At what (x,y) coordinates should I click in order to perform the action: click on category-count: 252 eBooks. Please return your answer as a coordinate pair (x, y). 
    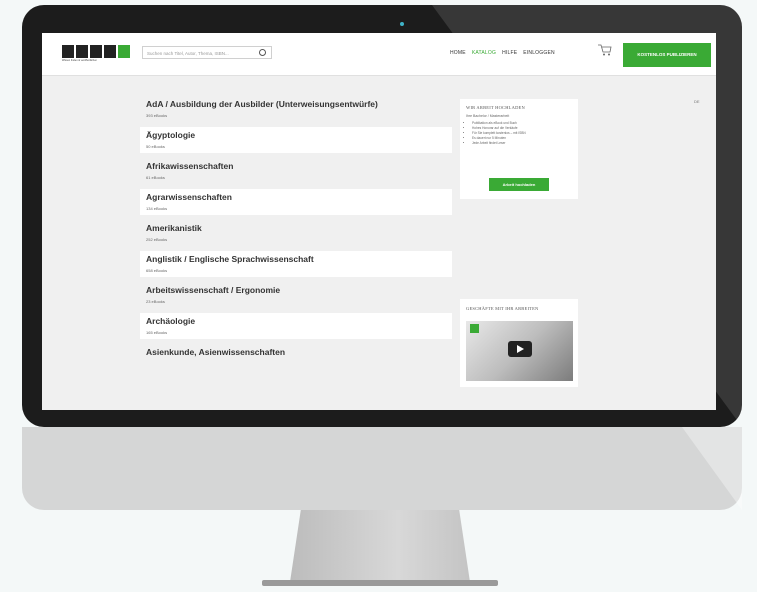
    Looking at the image, I should click on (157, 239).